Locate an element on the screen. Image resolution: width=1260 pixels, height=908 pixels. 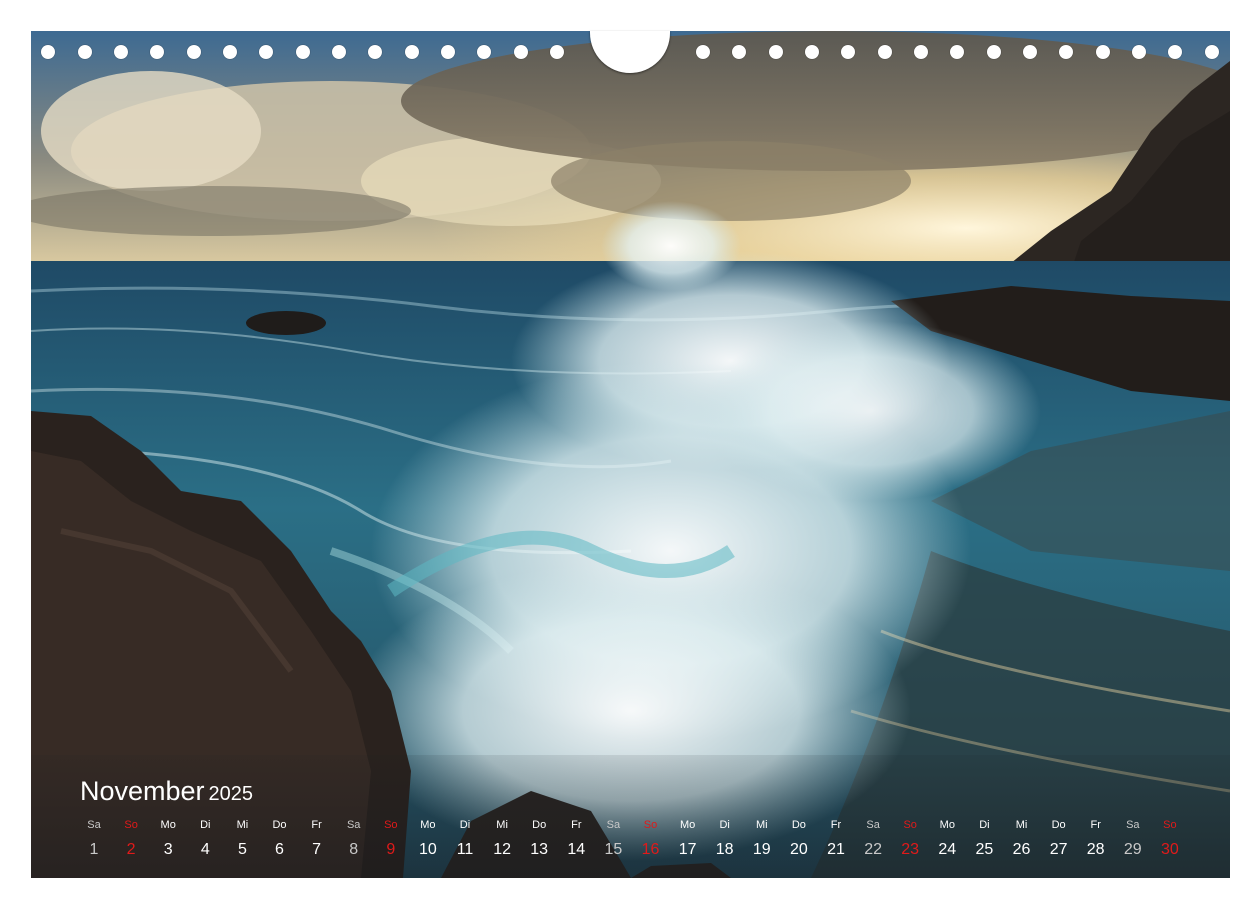
day-cell: Mo 24 is located at coordinates (947, 838).